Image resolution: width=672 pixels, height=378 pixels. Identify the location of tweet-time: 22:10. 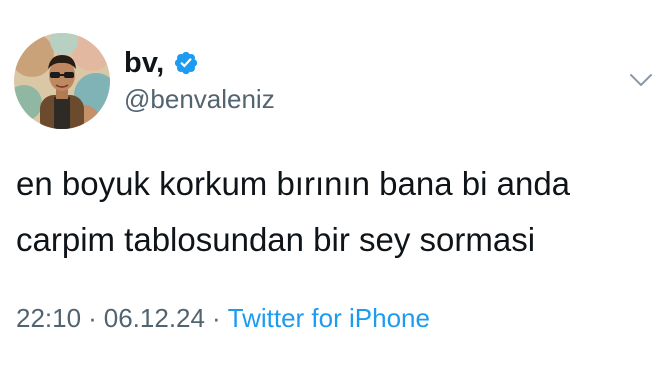
(48, 318).